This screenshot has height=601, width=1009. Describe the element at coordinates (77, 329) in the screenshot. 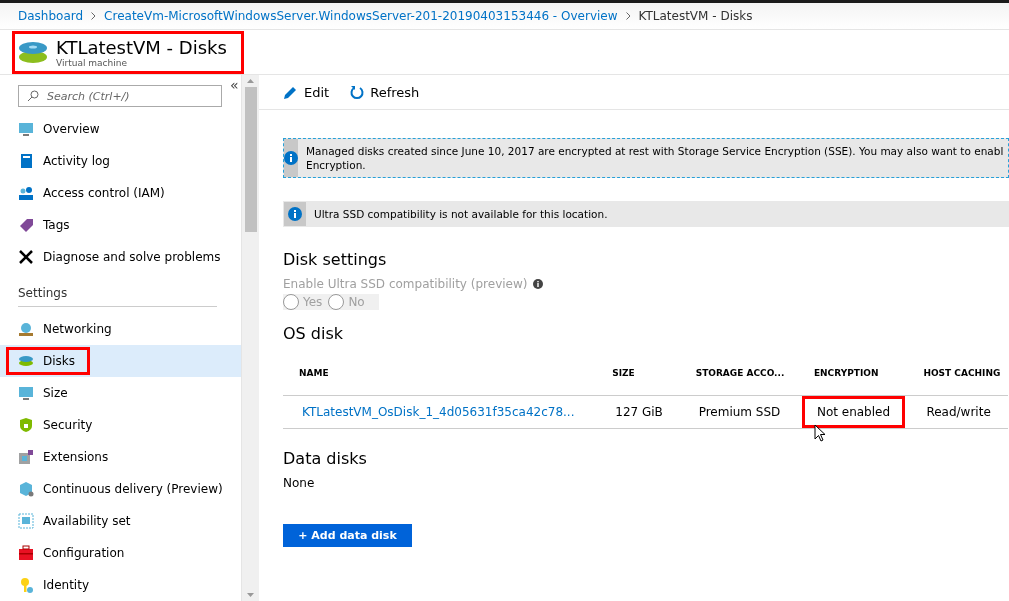

I see `item-label: Networking` at that location.